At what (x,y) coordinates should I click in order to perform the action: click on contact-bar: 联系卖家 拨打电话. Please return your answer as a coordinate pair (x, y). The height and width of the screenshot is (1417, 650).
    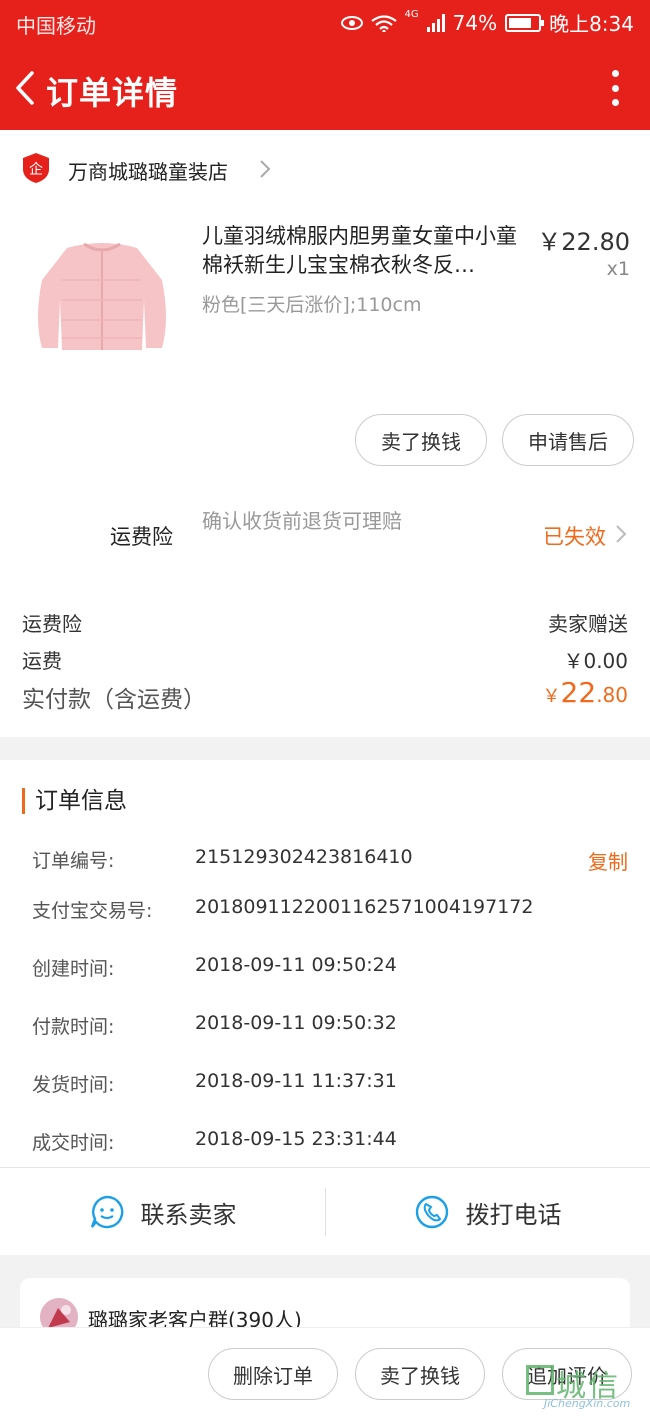
    Looking at the image, I should click on (325, 1211).